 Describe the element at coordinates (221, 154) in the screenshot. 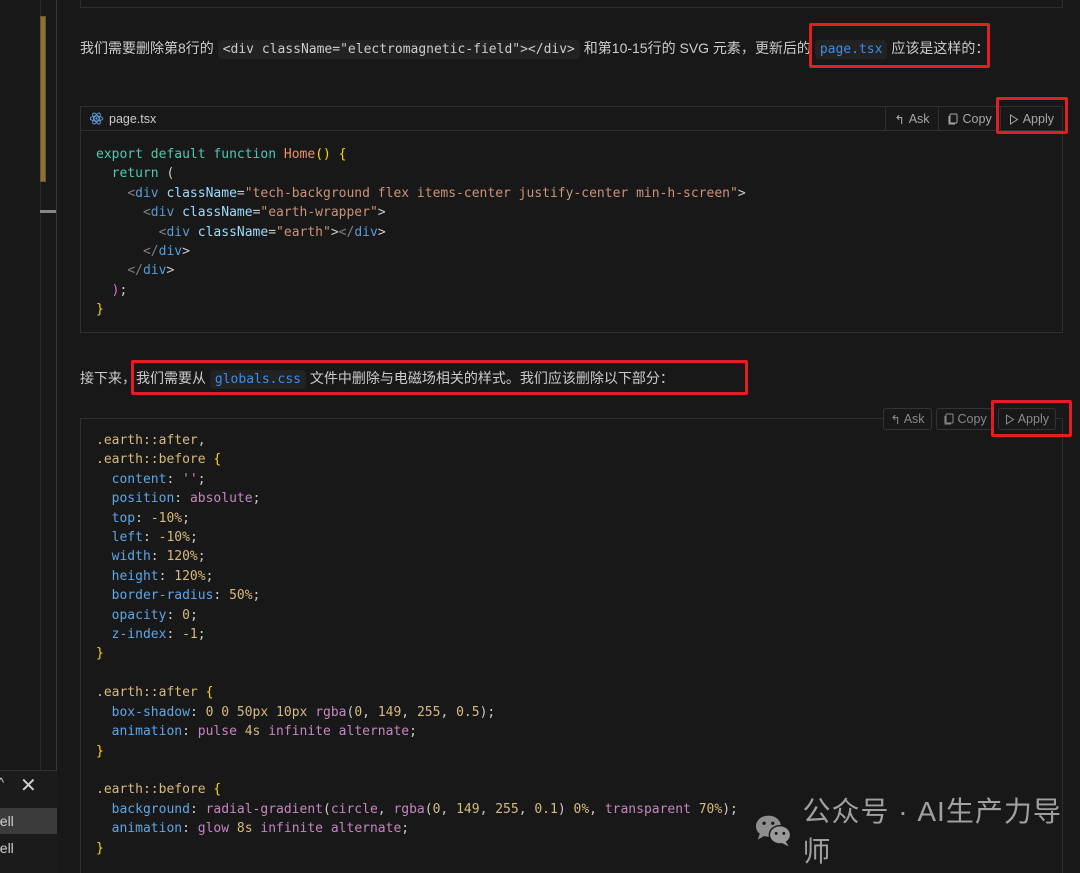

I see `code-line: export default function Home() {` at that location.